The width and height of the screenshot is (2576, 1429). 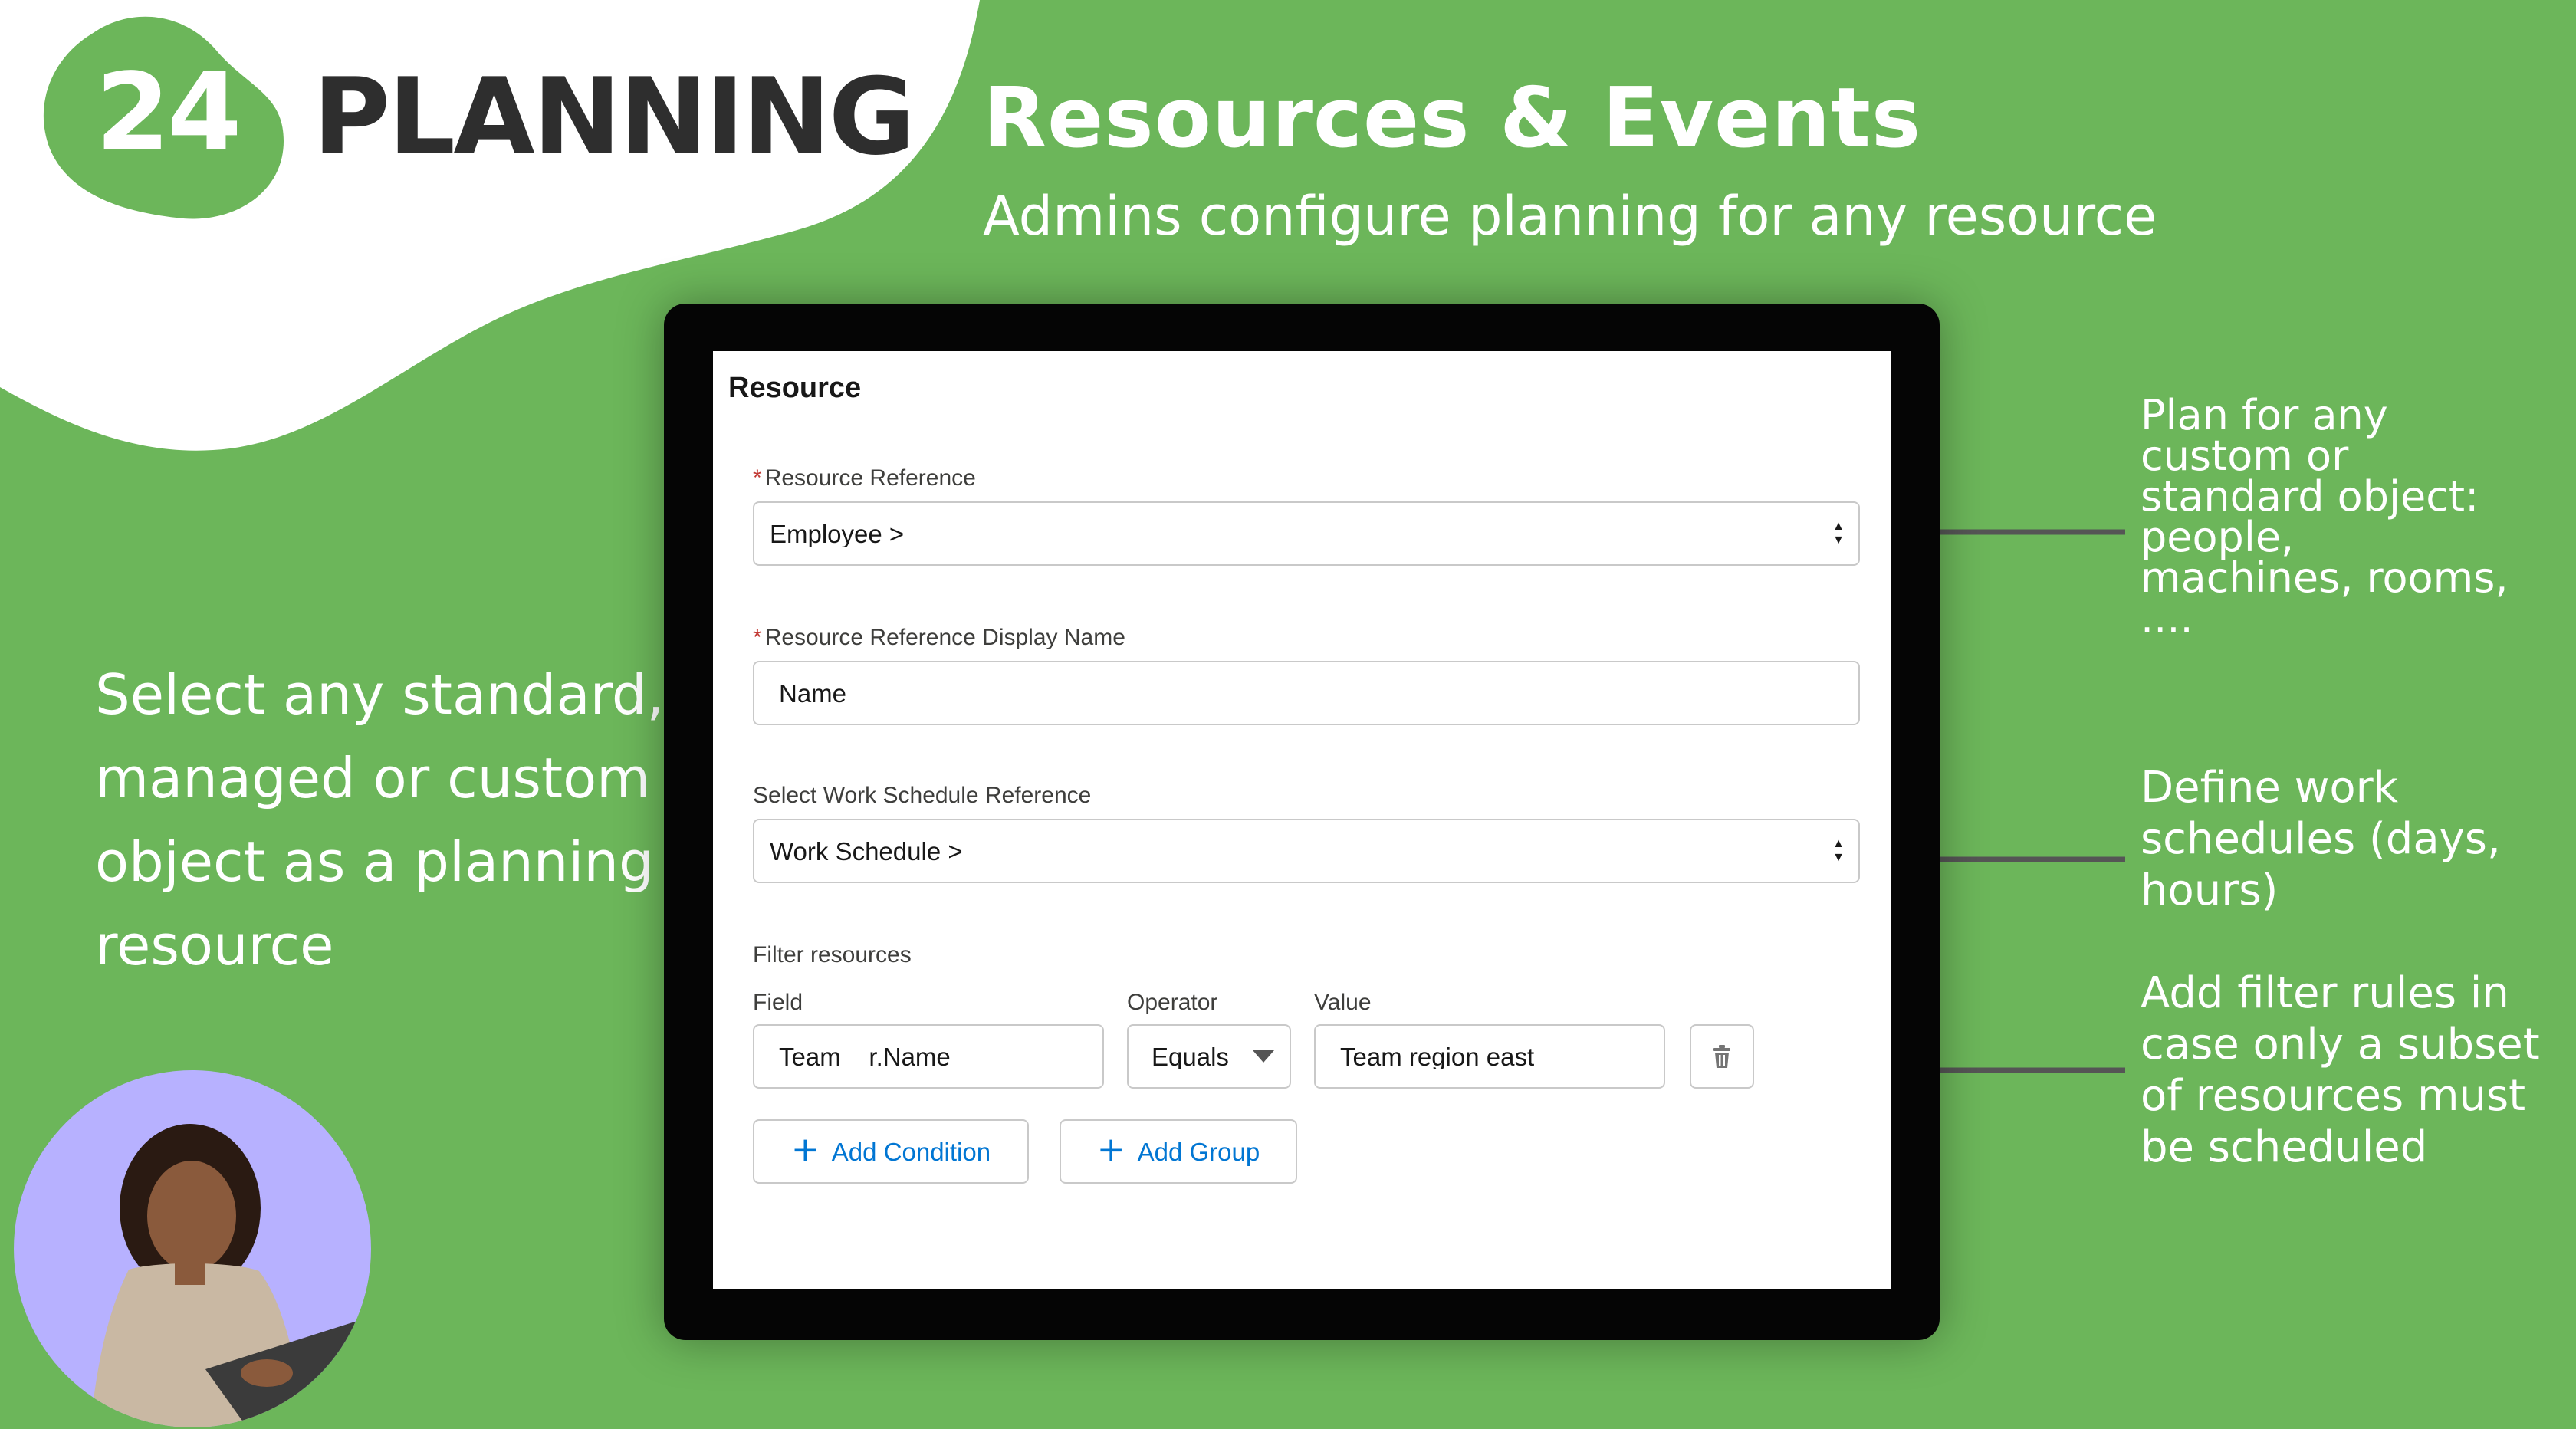 I want to click on filter-operator-select: Equals, so click(x=1209, y=1056).